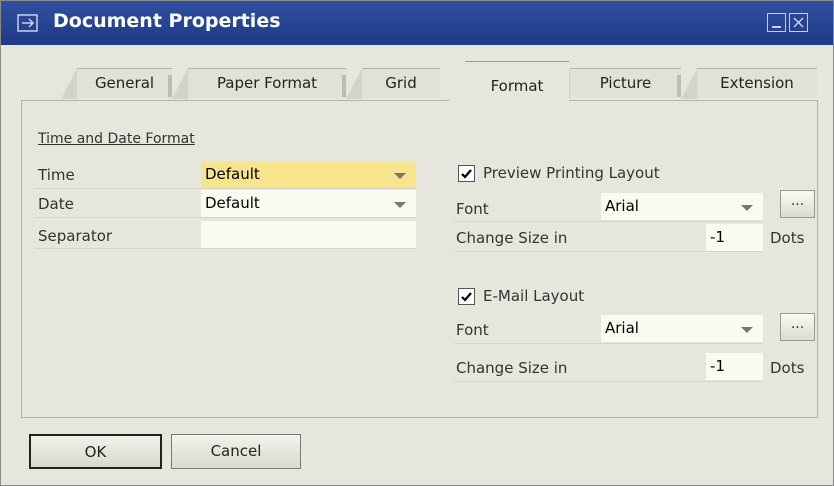 Image resolution: width=834 pixels, height=486 pixels. I want to click on preview-printing-layout-checkbox, so click(466, 173).